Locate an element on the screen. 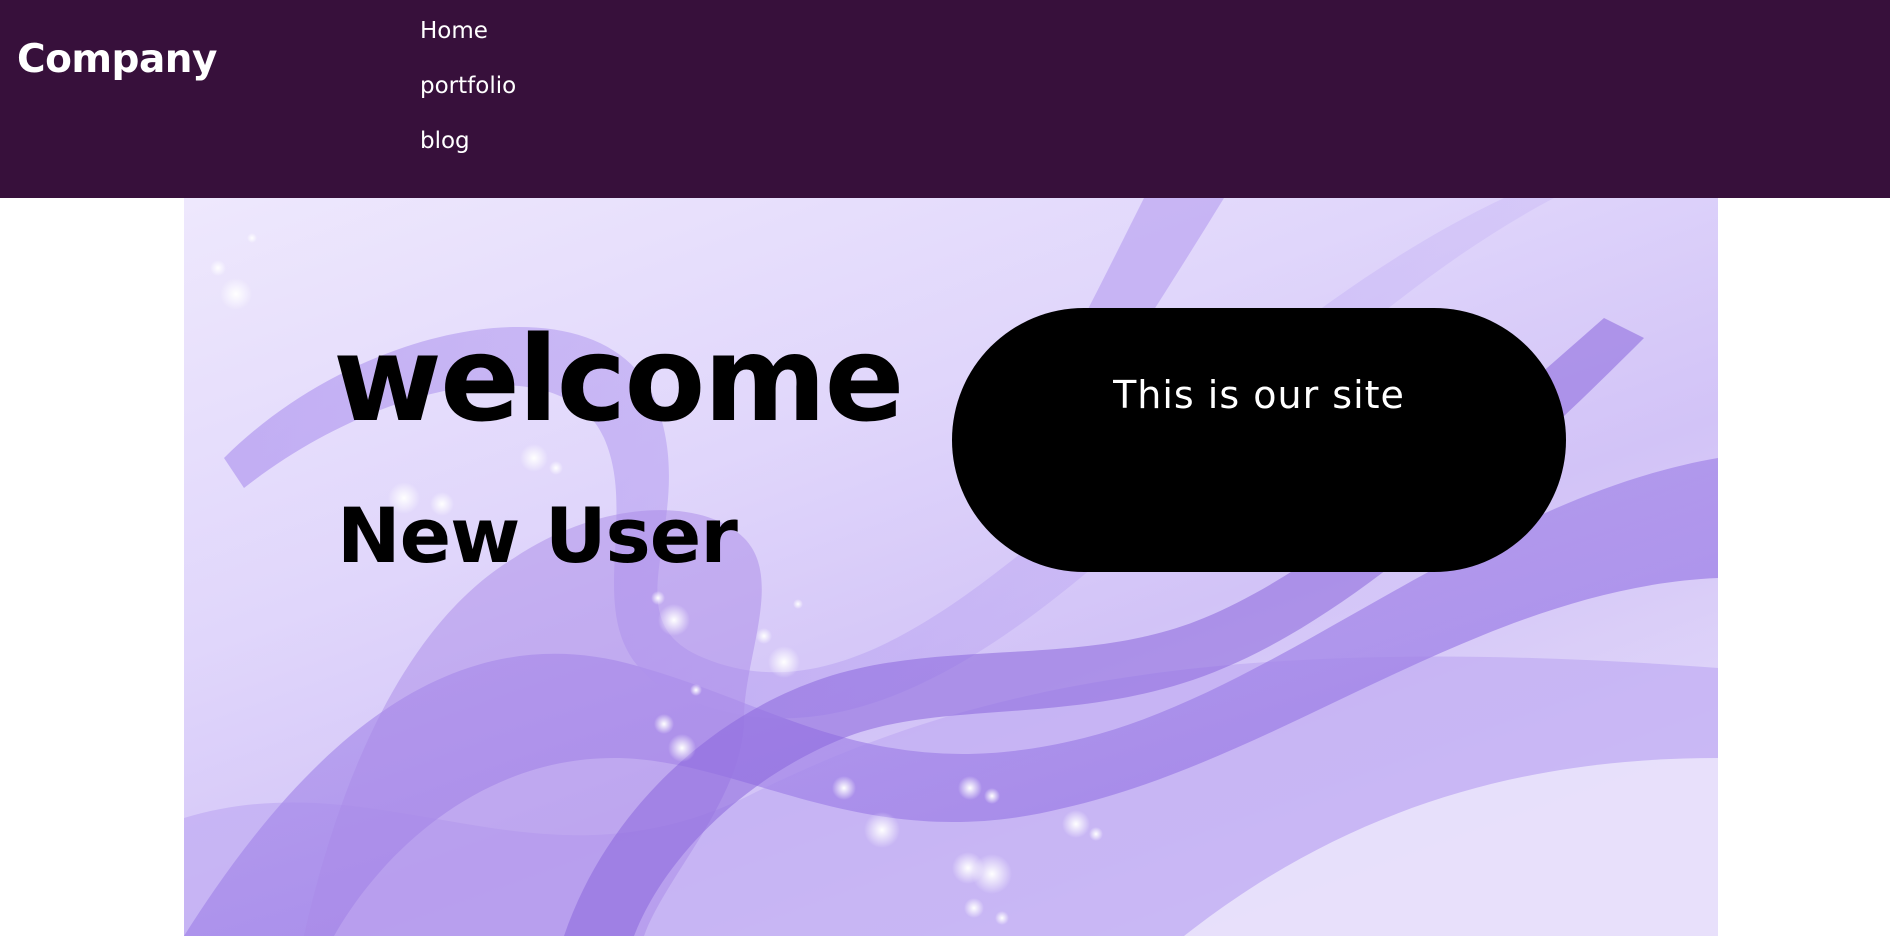 This screenshot has width=1890, height=936. nav-item-portfolio: portfolio is located at coordinates (468, 96).